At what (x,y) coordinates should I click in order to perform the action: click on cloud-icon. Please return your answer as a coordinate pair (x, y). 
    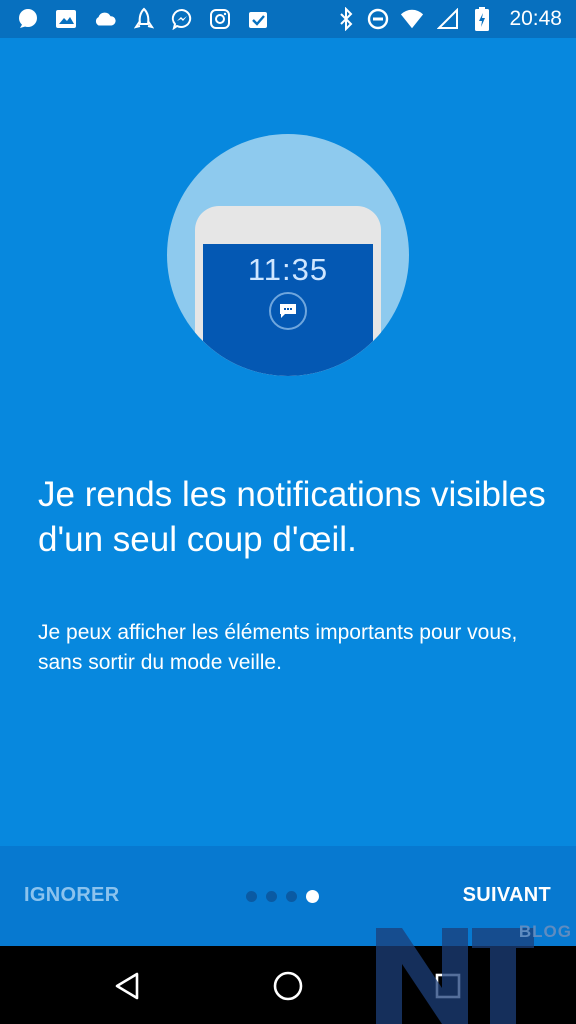
    Looking at the image, I should click on (105, 19).